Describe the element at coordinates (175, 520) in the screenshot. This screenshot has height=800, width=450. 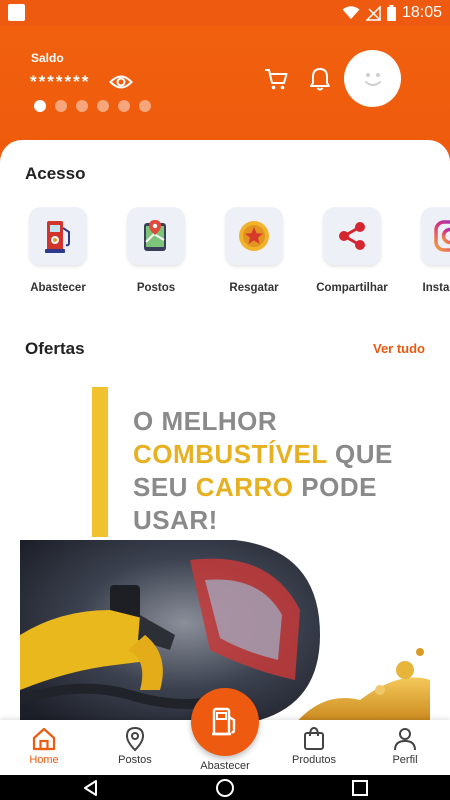
I see `banner-line-4: USAR!` at that location.